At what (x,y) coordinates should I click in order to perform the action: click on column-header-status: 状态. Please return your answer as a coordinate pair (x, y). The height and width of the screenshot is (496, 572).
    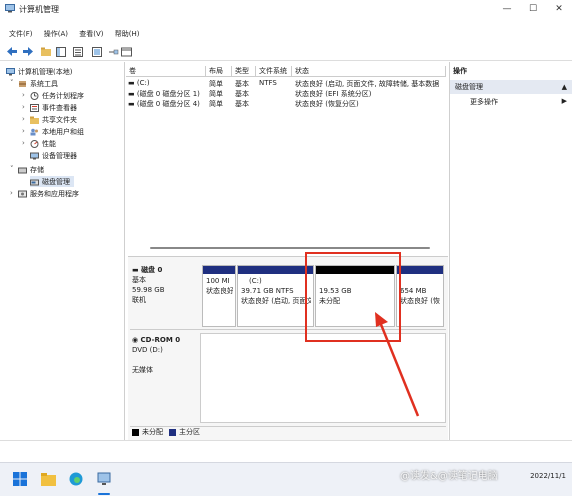
    Looking at the image, I should click on (369, 71).